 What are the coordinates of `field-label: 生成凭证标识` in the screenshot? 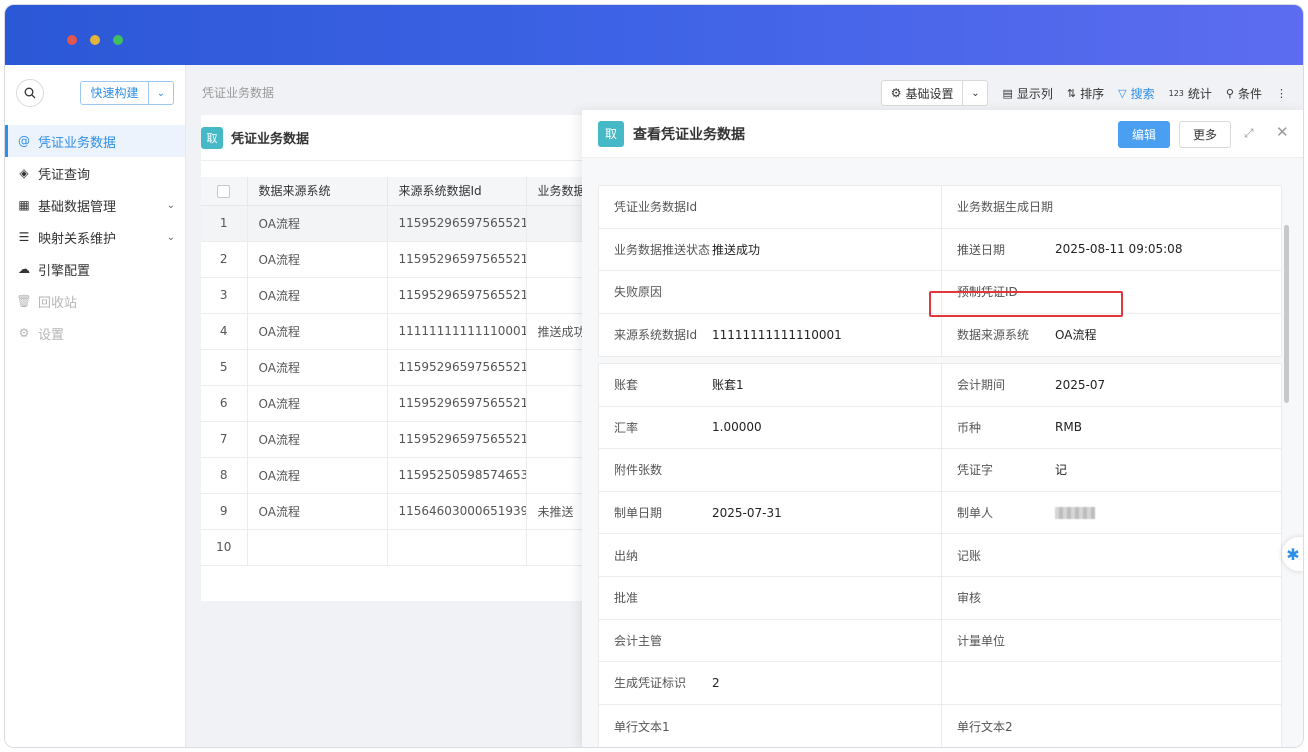 It's located at (650, 683).